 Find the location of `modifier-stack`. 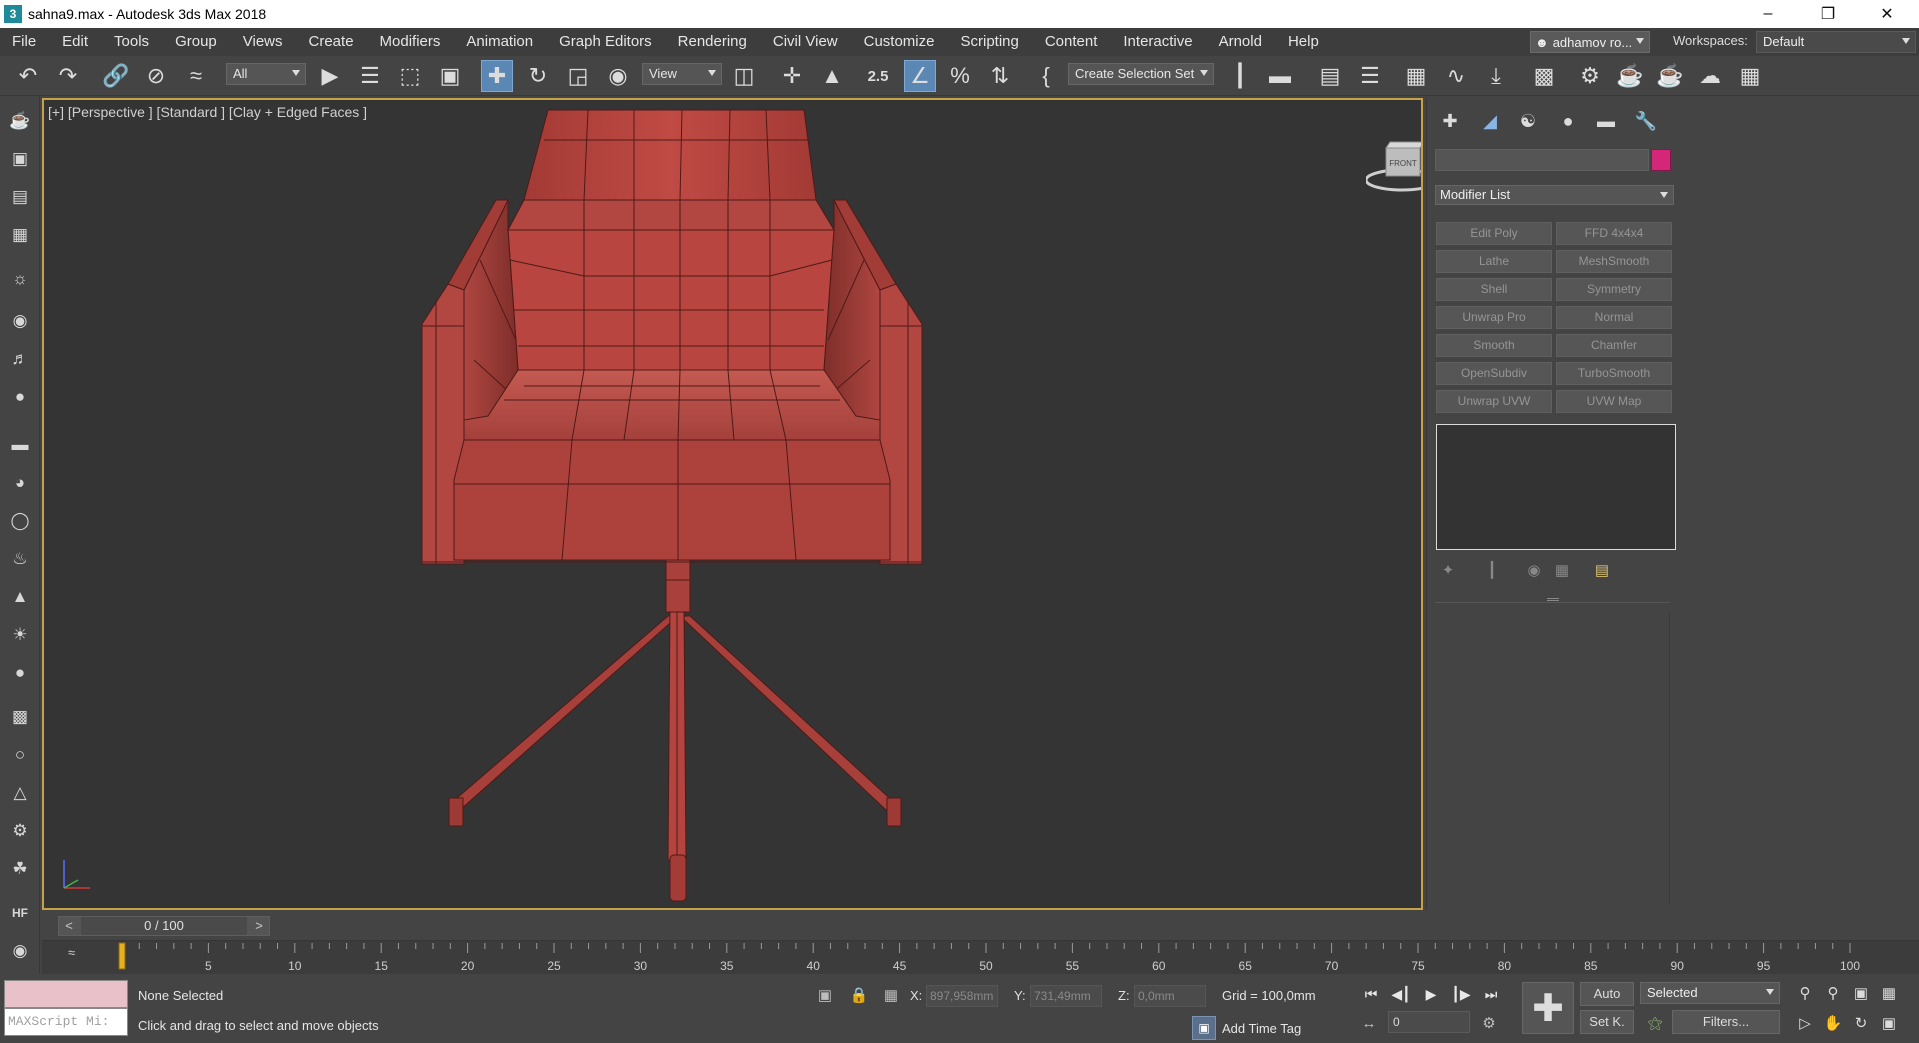

modifier-stack is located at coordinates (1556, 487).